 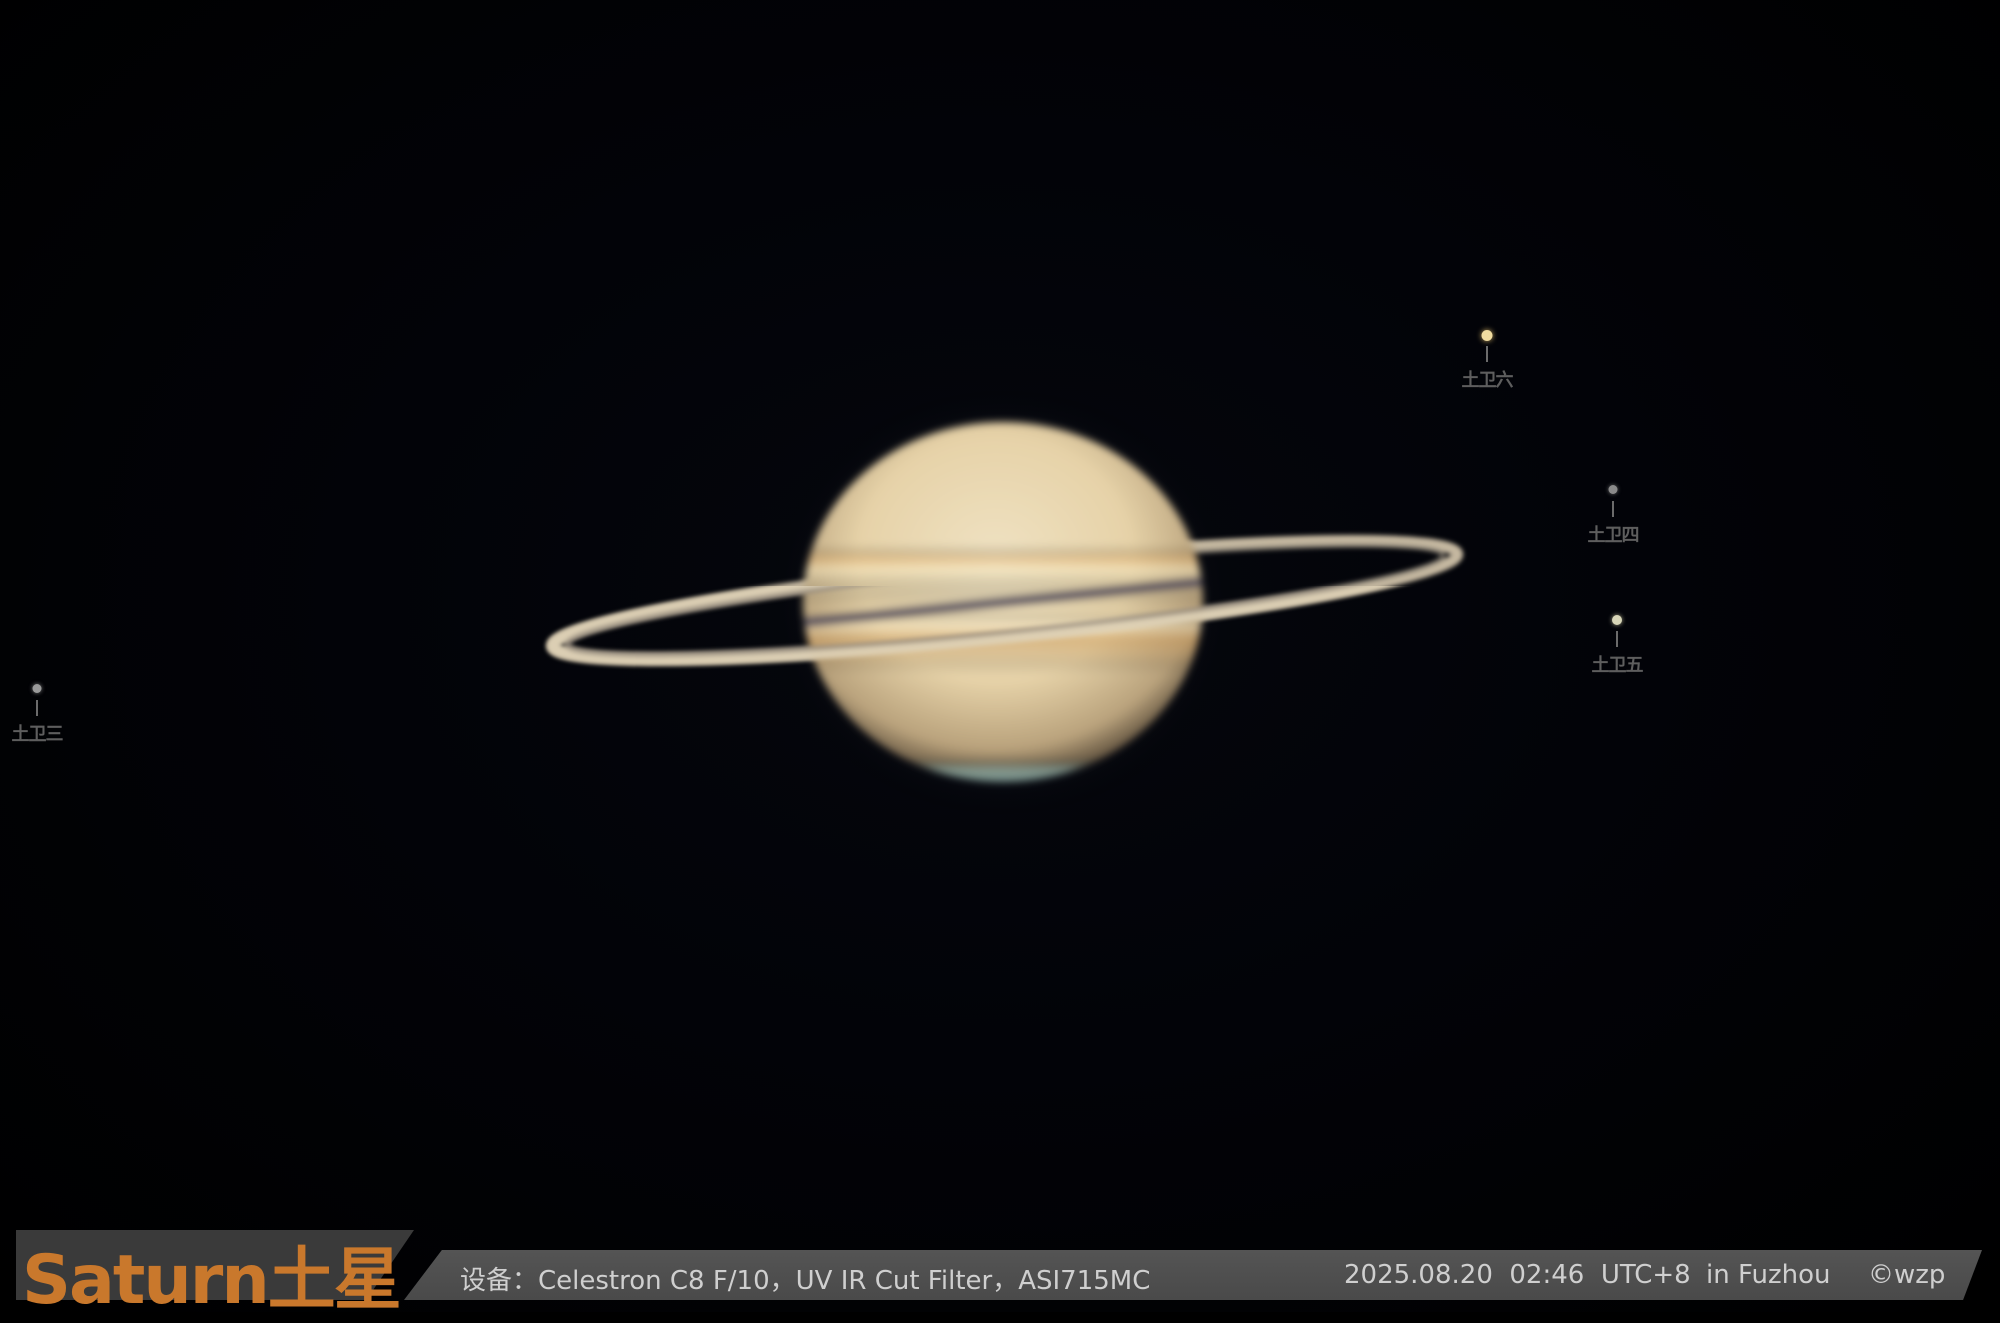 What do you see at coordinates (1617, 620) in the screenshot?
I see `moon-rhea-dot` at bounding box center [1617, 620].